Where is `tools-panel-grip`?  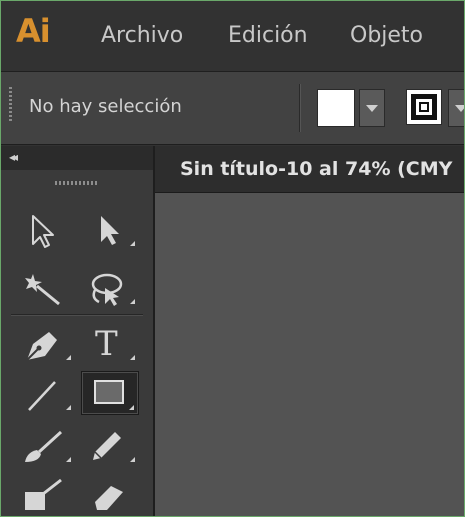
tools-panel-grip is located at coordinates (77, 183).